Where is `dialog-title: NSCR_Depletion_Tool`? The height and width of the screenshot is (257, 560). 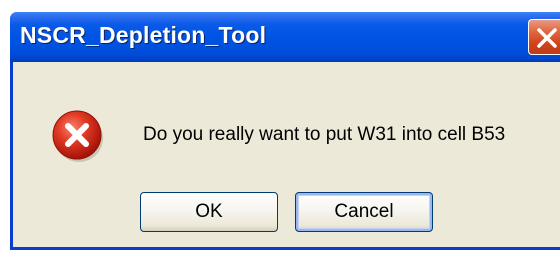 dialog-title: NSCR_Depletion_Tool is located at coordinates (143, 35).